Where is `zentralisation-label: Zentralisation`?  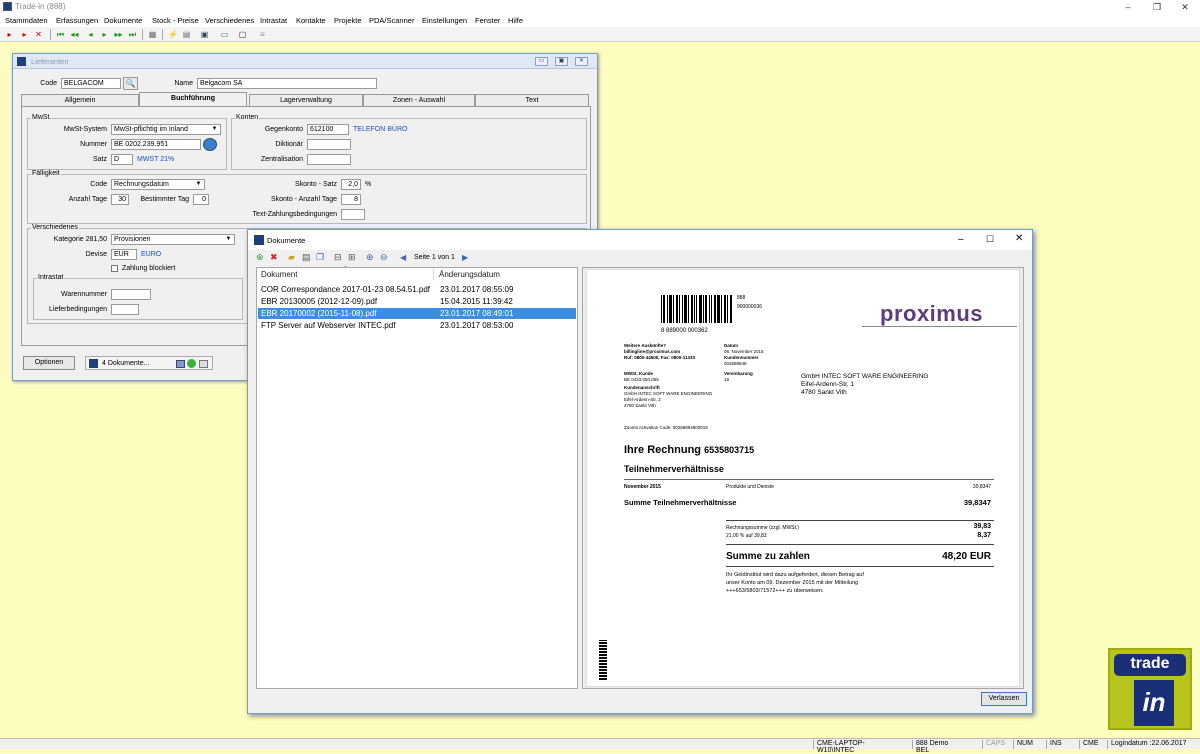
zentralisation-label: Zentralisation is located at coordinates (281, 159).